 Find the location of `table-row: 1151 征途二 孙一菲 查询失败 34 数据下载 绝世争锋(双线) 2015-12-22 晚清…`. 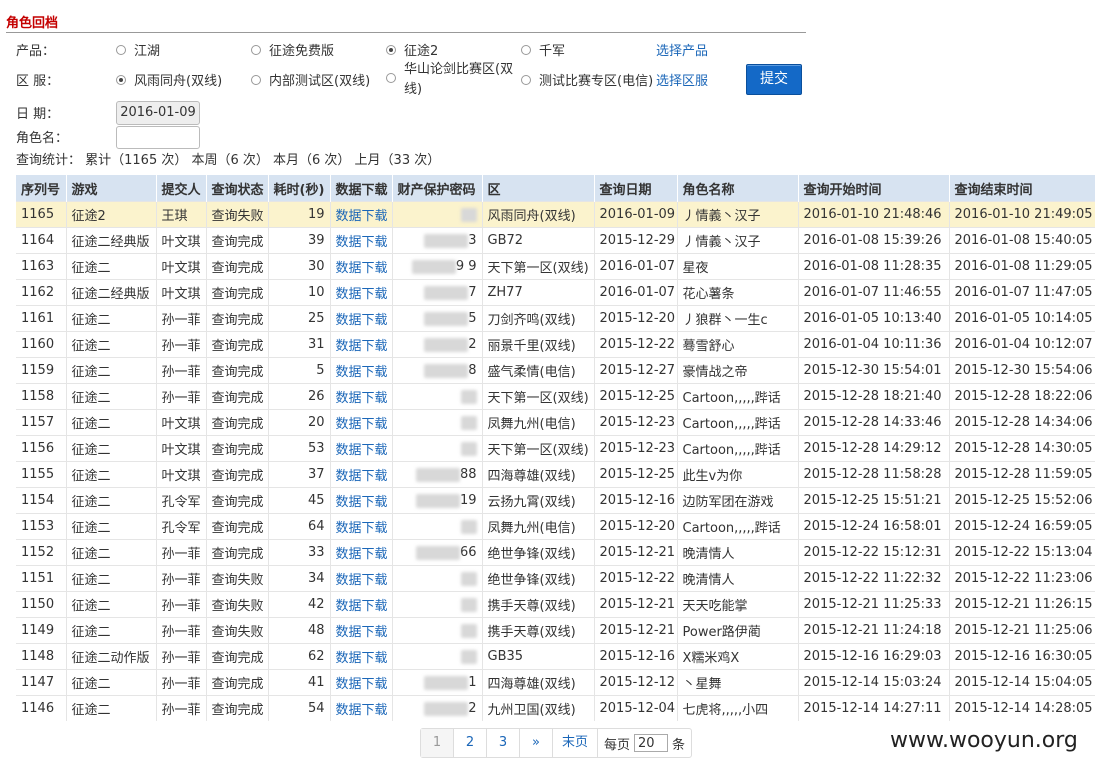

table-row: 1151 征途二 孙一菲 查询失败 34 数据下载 绝世争锋(双线) 2015-12-22 晚清… is located at coordinates (555, 578).